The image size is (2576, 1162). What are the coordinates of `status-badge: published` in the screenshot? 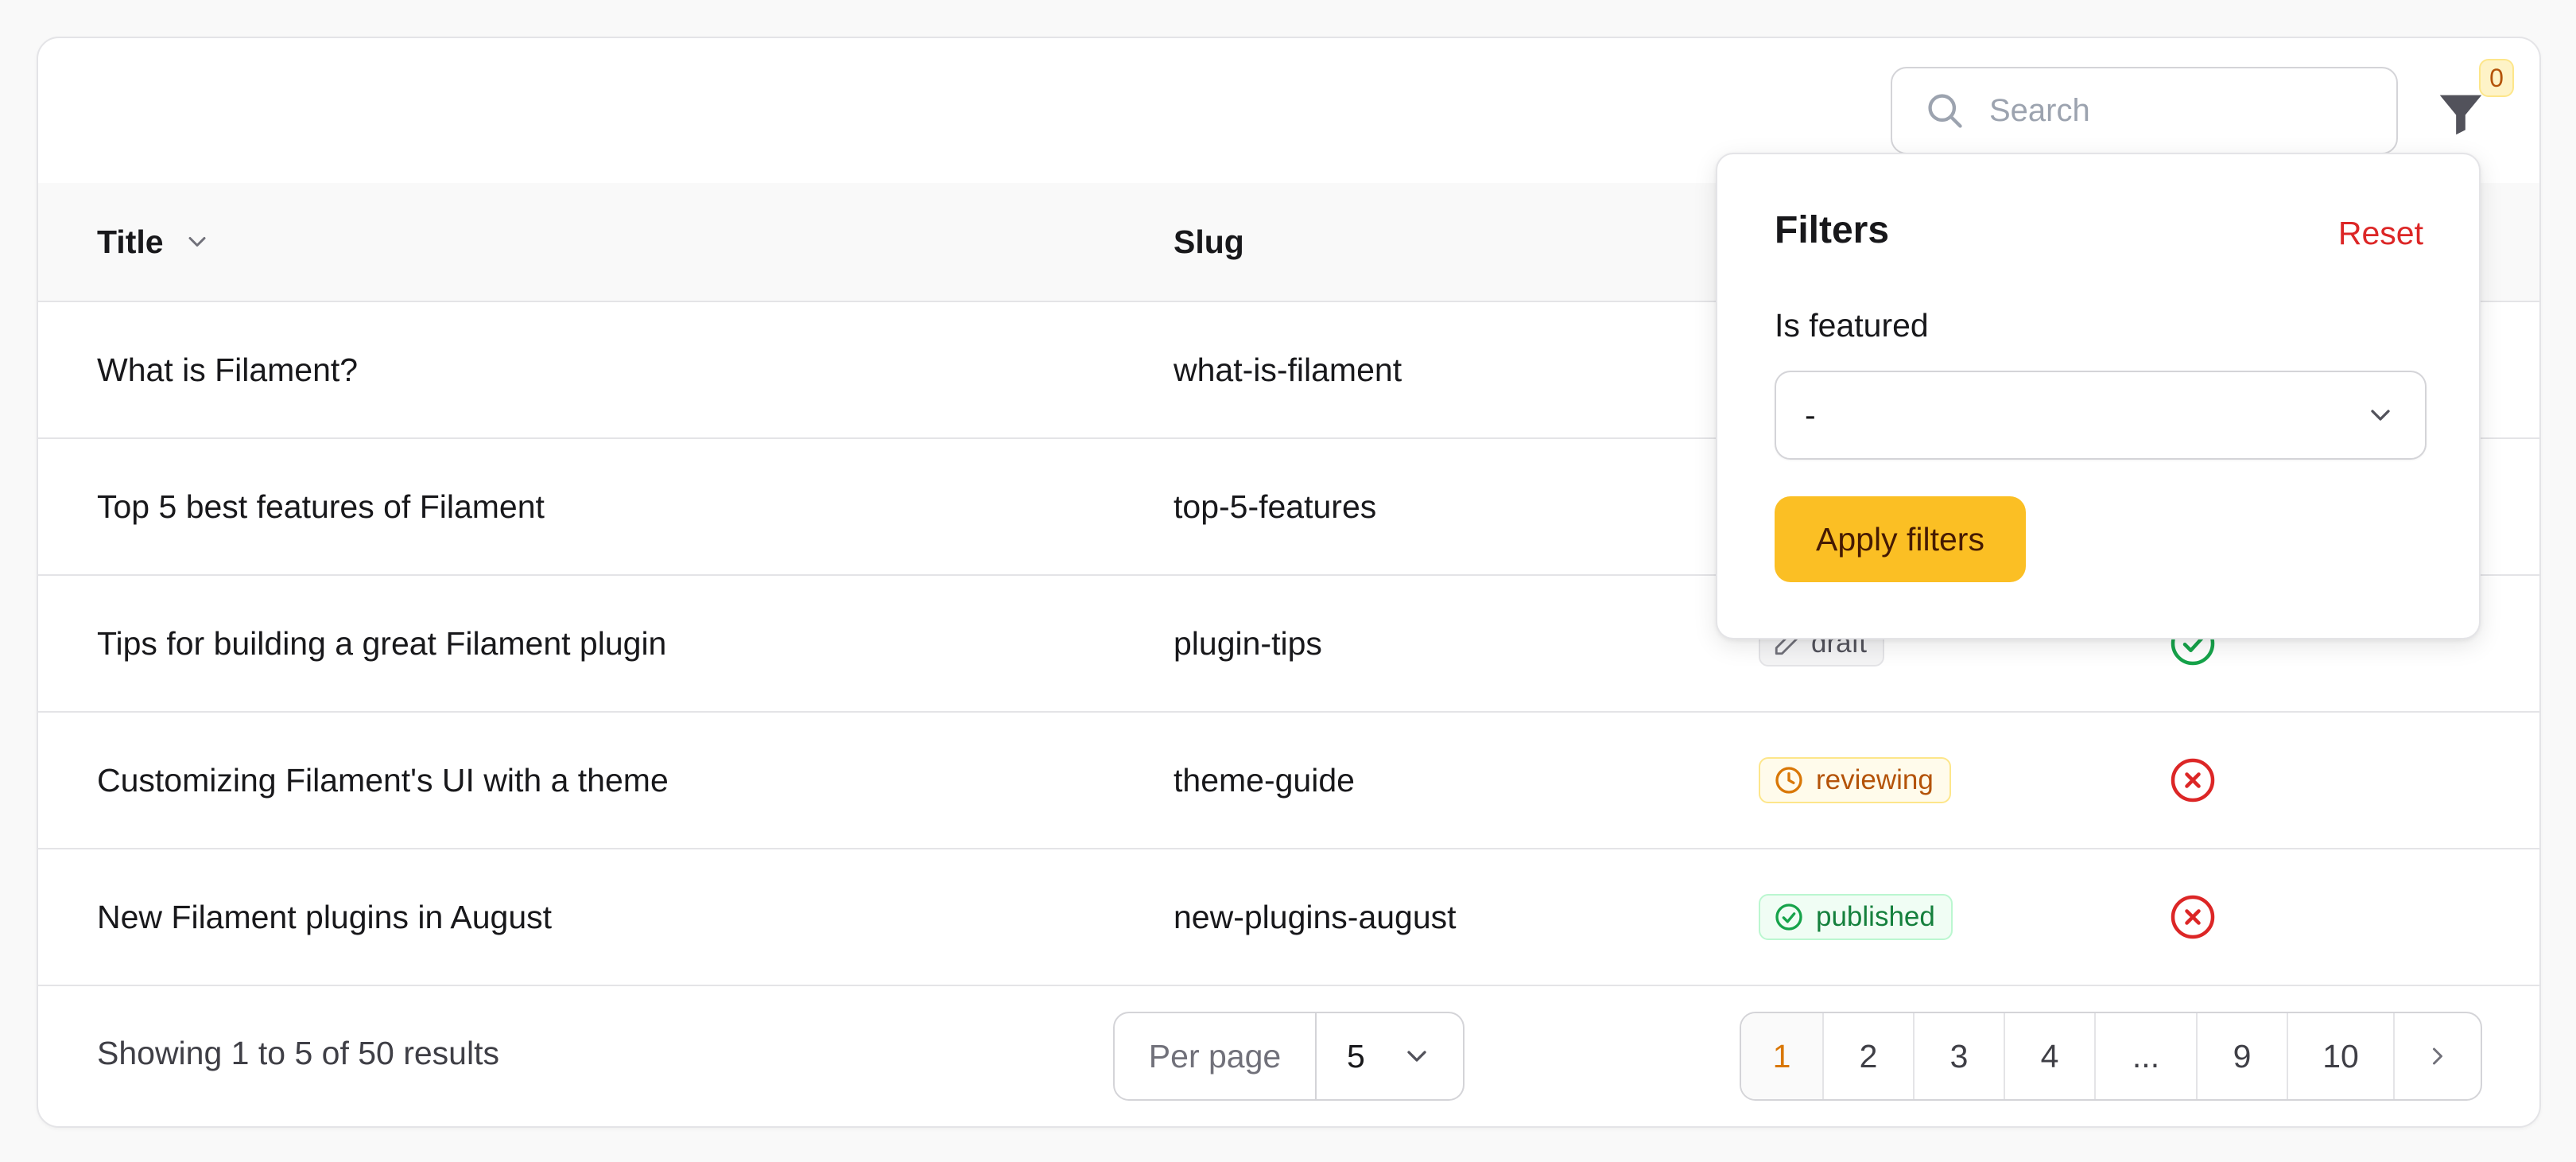 It's located at (1856, 917).